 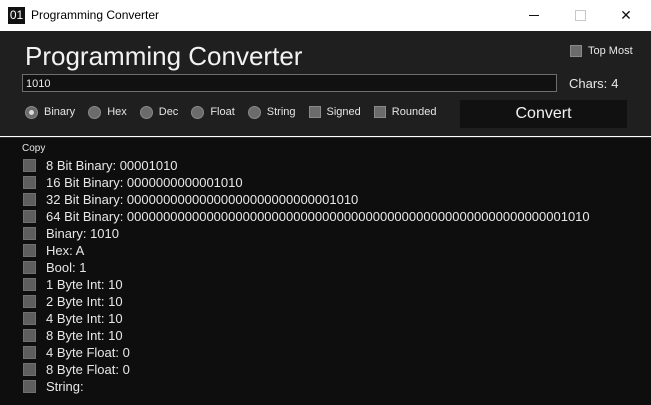 I want to click on result-text: 2 Byte Int: 10, so click(x=84, y=301).